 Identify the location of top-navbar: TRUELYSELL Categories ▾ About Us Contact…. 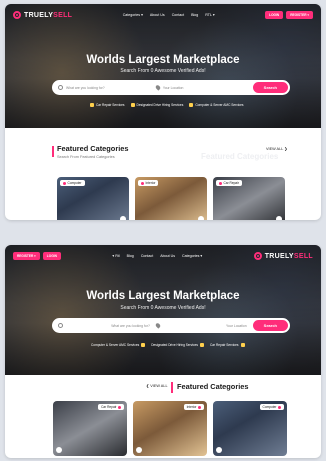
(163, 15).